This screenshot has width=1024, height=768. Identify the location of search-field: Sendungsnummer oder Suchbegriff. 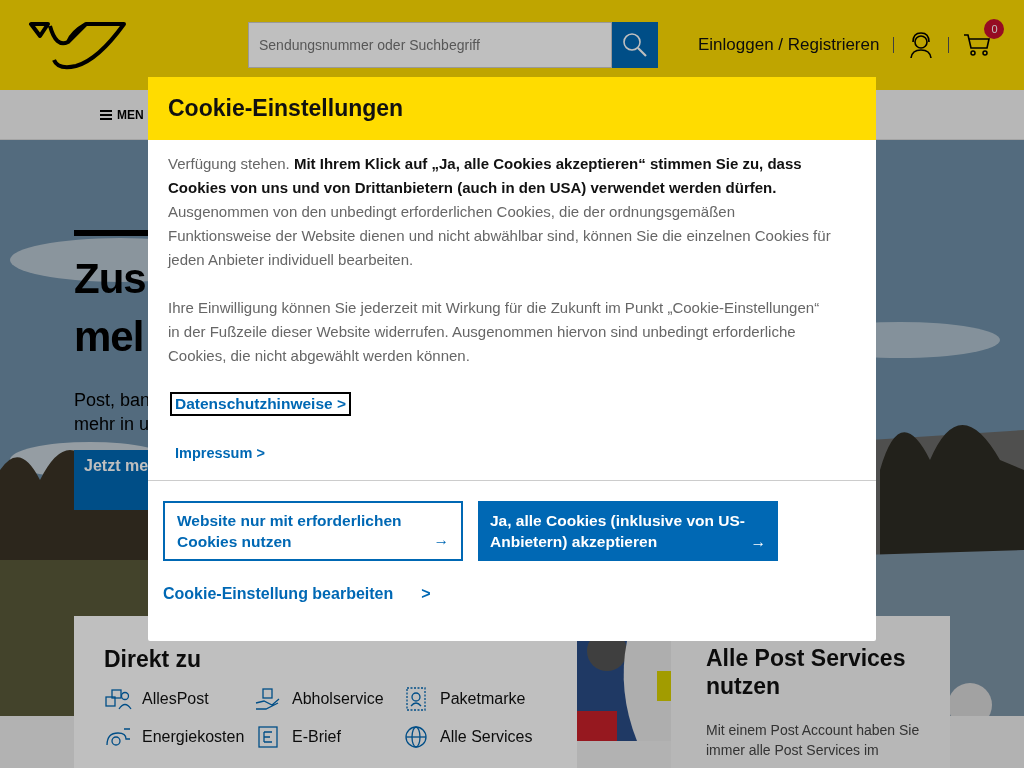
(430, 45).